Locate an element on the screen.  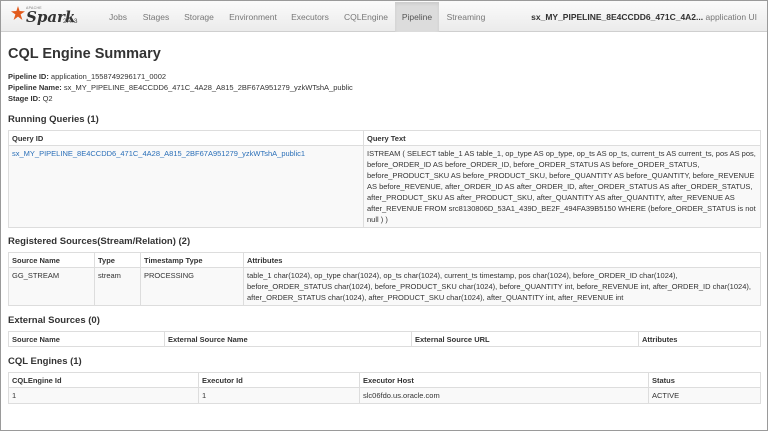
tab-streaming: Streaming is located at coordinates (466, 17).